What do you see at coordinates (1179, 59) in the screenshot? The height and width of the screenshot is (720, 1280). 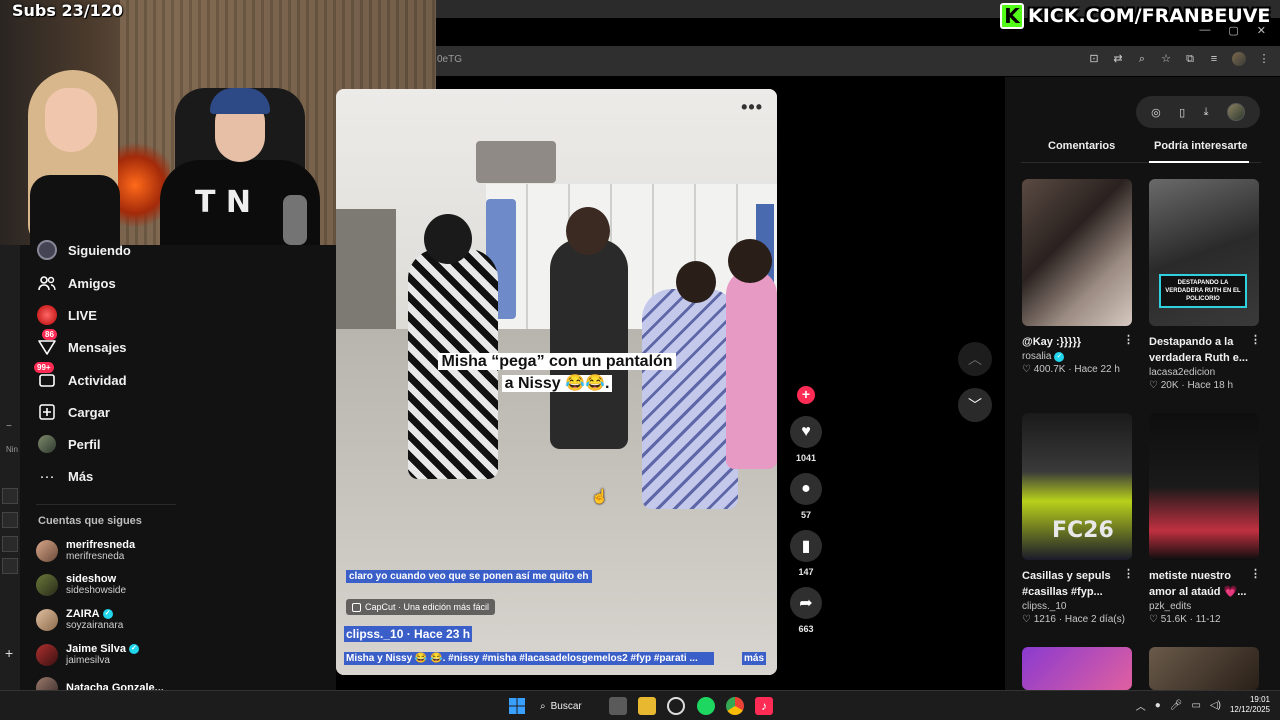 I see `browser-toolbar: ⊡ ⇄ ⌕ ☆ ⧉ ≡ ⋮` at bounding box center [1179, 59].